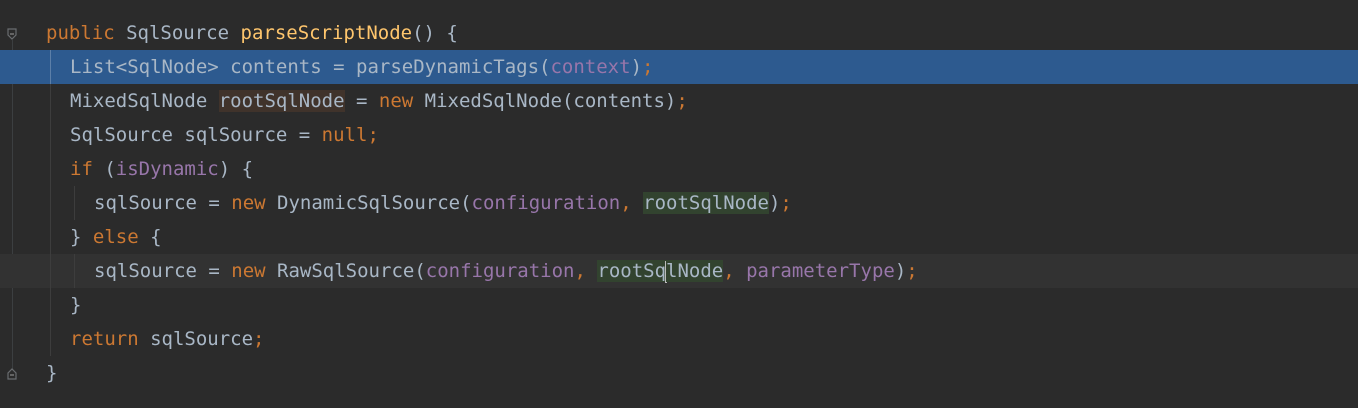  What do you see at coordinates (287, 67) in the screenshot?
I see `code-token: contents =` at bounding box center [287, 67].